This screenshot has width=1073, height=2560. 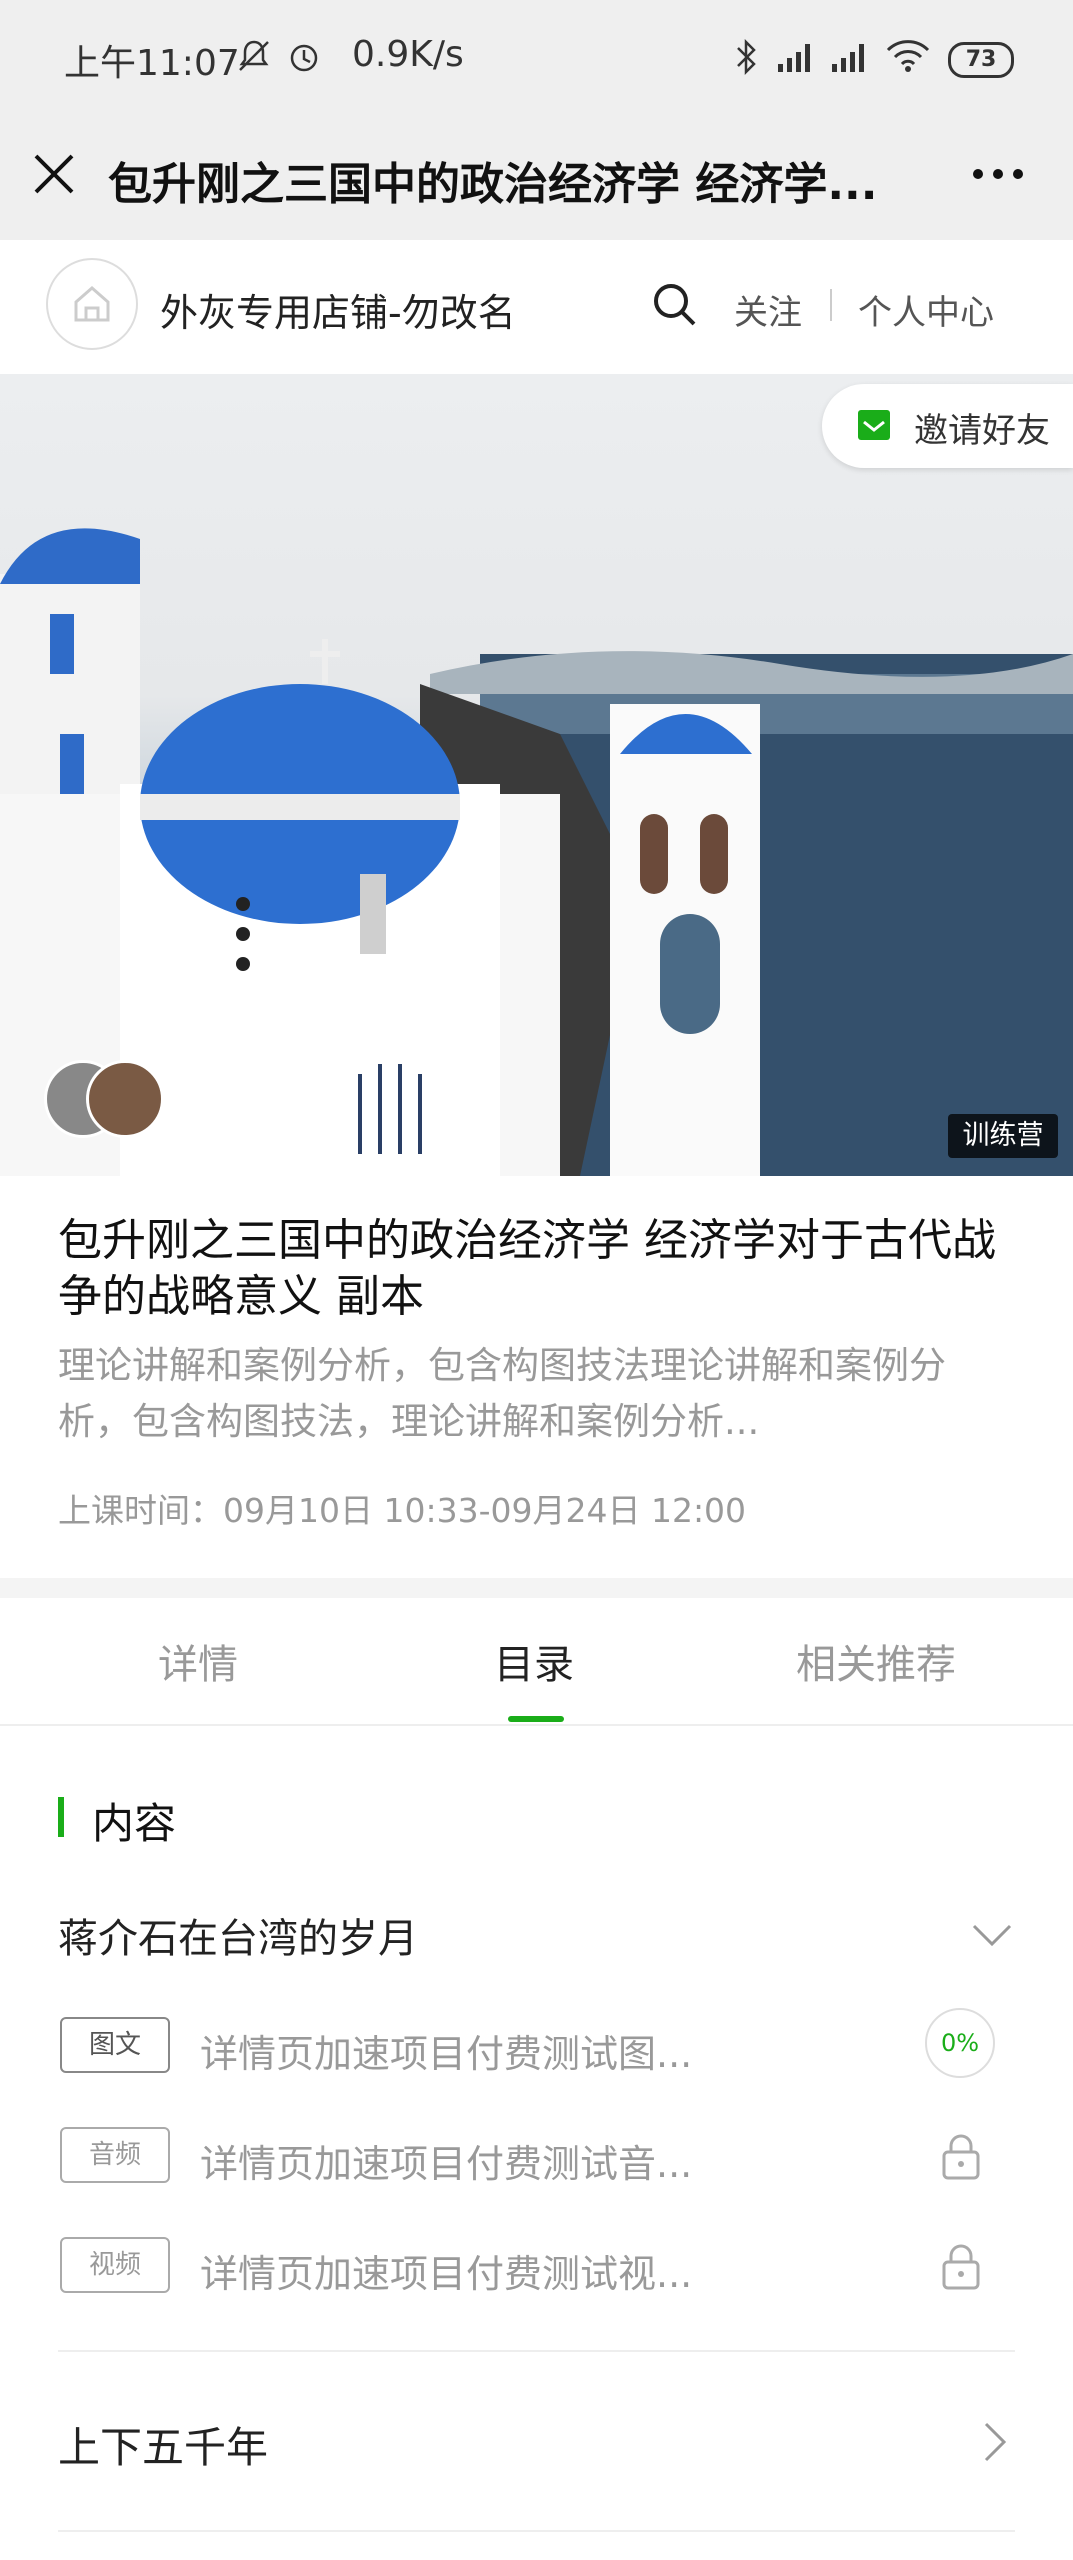 I want to click on participants-count: 2人参与, so click(x=256, y=1115).